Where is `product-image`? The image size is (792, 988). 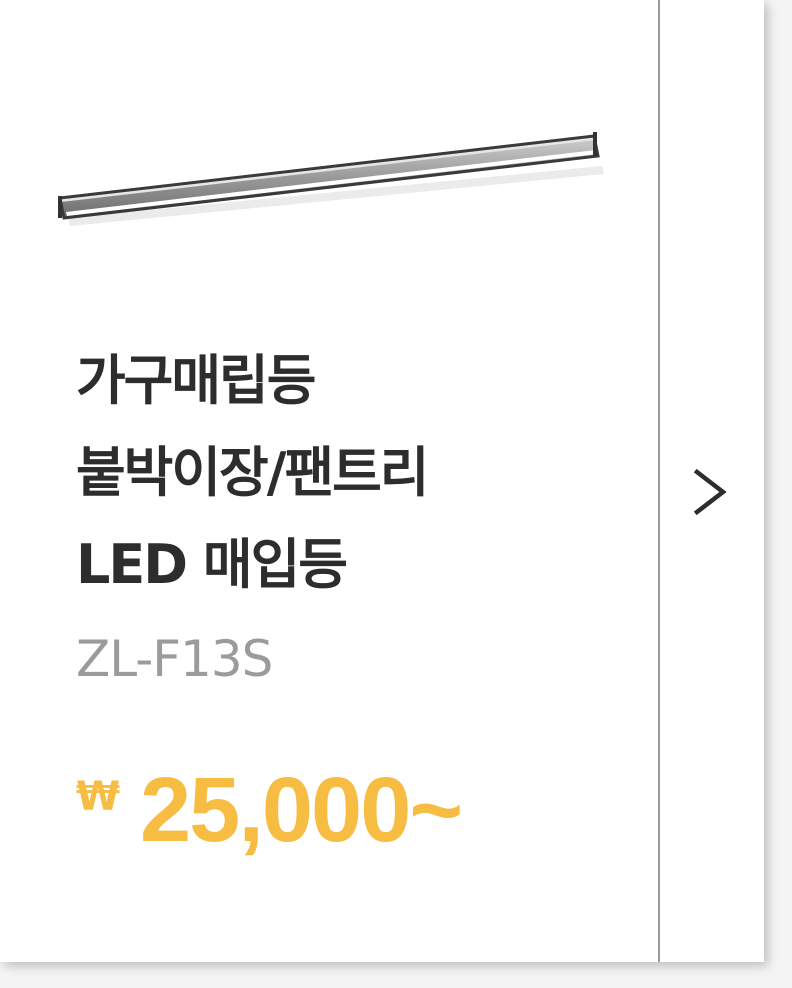 product-image is located at coordinates (331, 179).